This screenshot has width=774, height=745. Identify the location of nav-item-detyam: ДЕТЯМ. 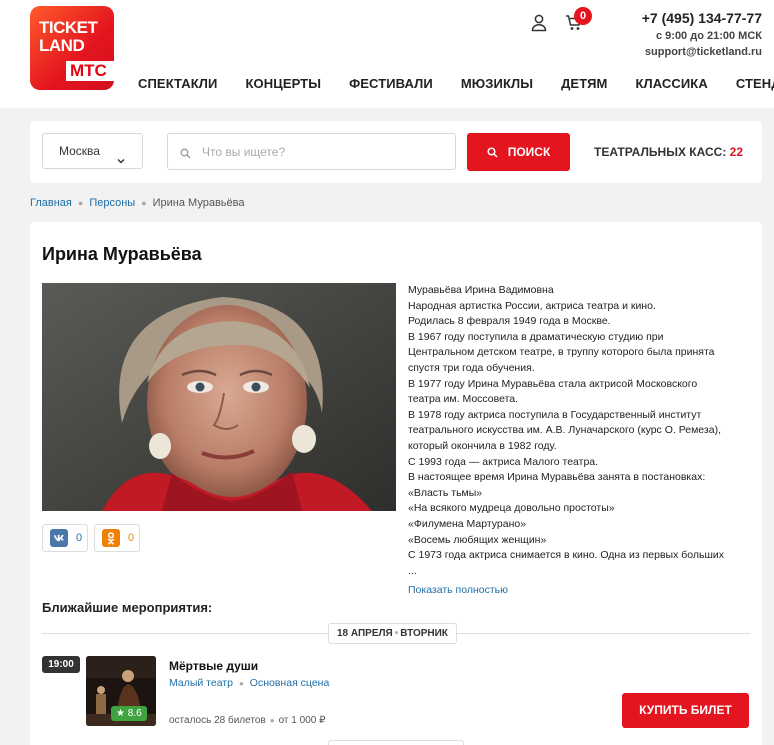
(584, 83).